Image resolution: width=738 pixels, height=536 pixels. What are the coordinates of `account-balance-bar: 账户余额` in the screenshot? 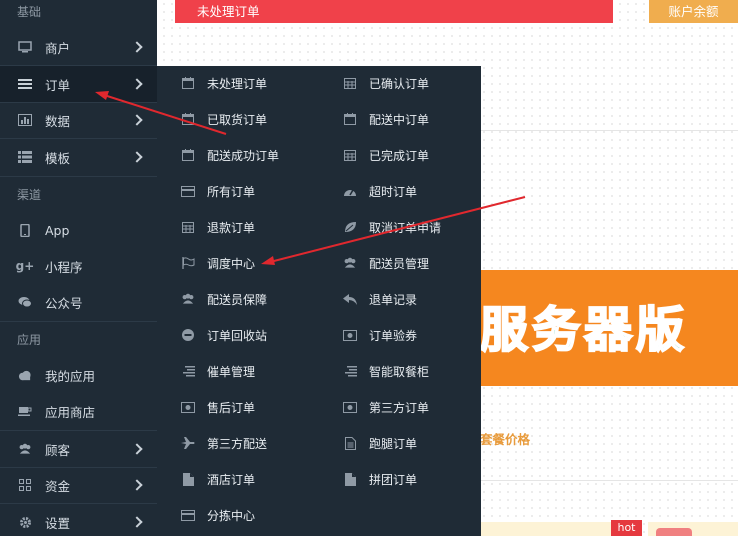 It's located at (693, 11).